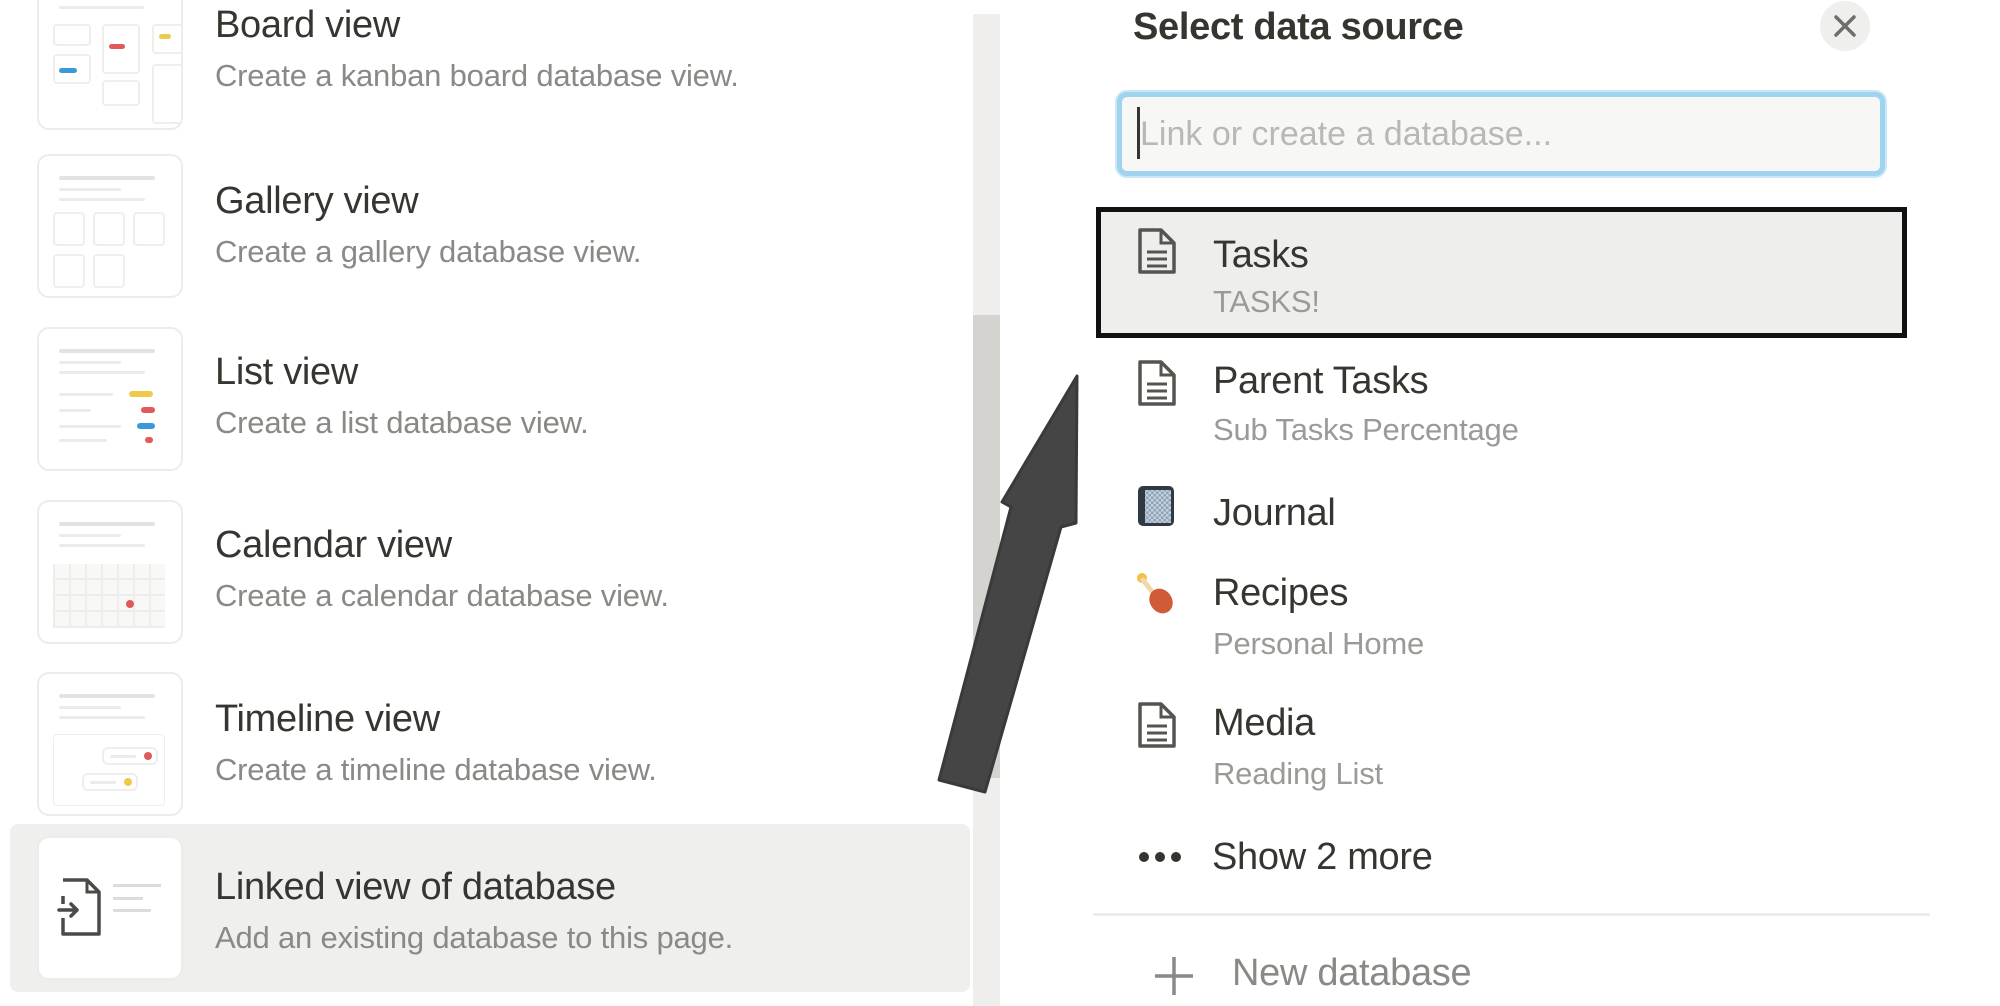 Image resolution: width=2000 pixels, height=1006 pixels. I want to click on source-subtitle: Sub Tasks Percentage, so click(1366, 429).